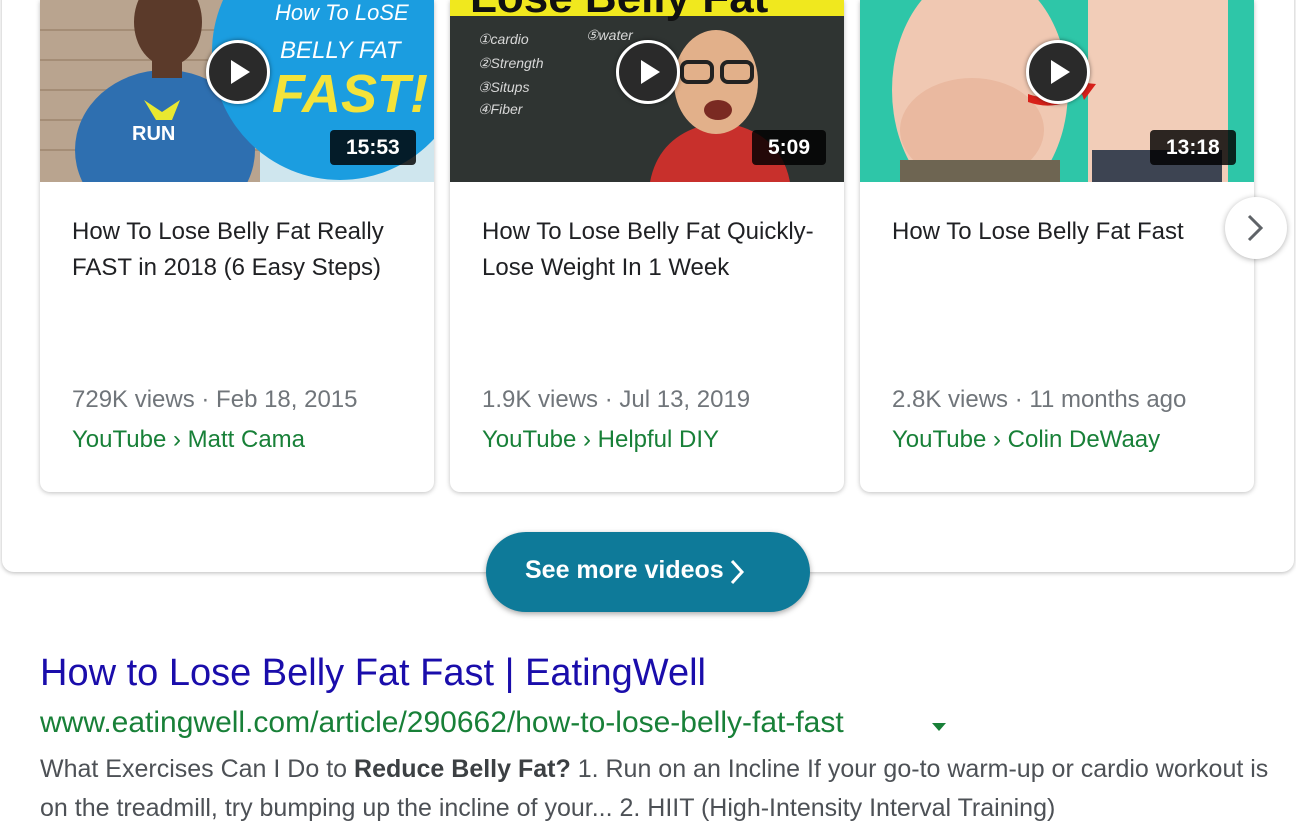 The height and width of the screenshot is (828, 1296). Describe the element at coordinates (601, 439) in the screenshot. I see `video-source: YouTube › Helpful DIY` at that location.